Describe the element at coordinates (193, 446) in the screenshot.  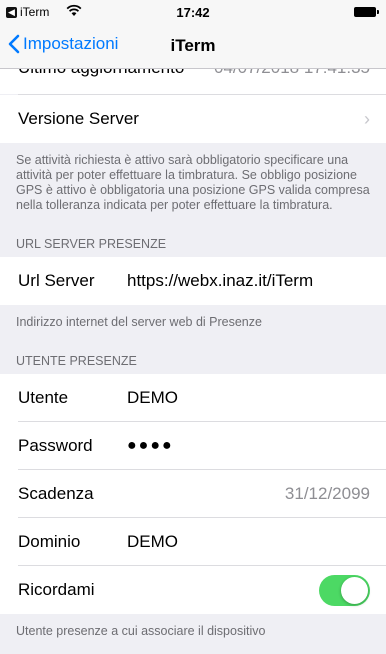
I see `password-row: Password ●●●●` at that location.